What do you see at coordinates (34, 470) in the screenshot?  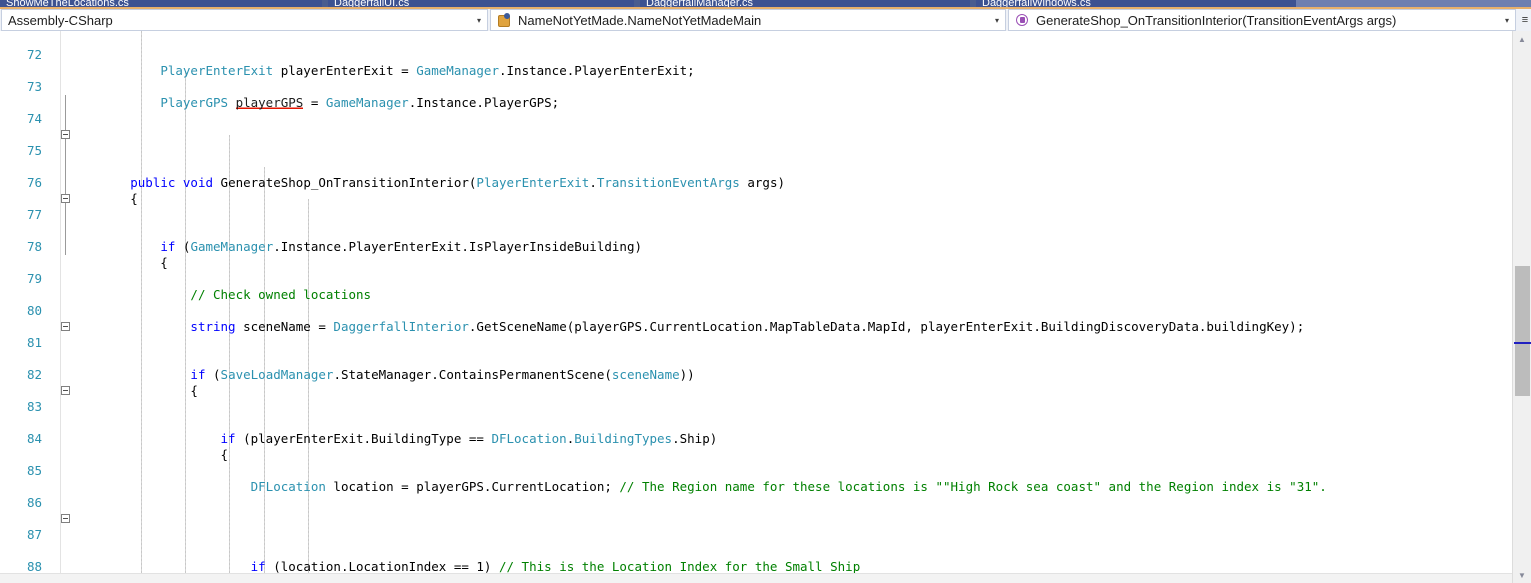 I see `line-number: 85` at bounding box center [34, 470].